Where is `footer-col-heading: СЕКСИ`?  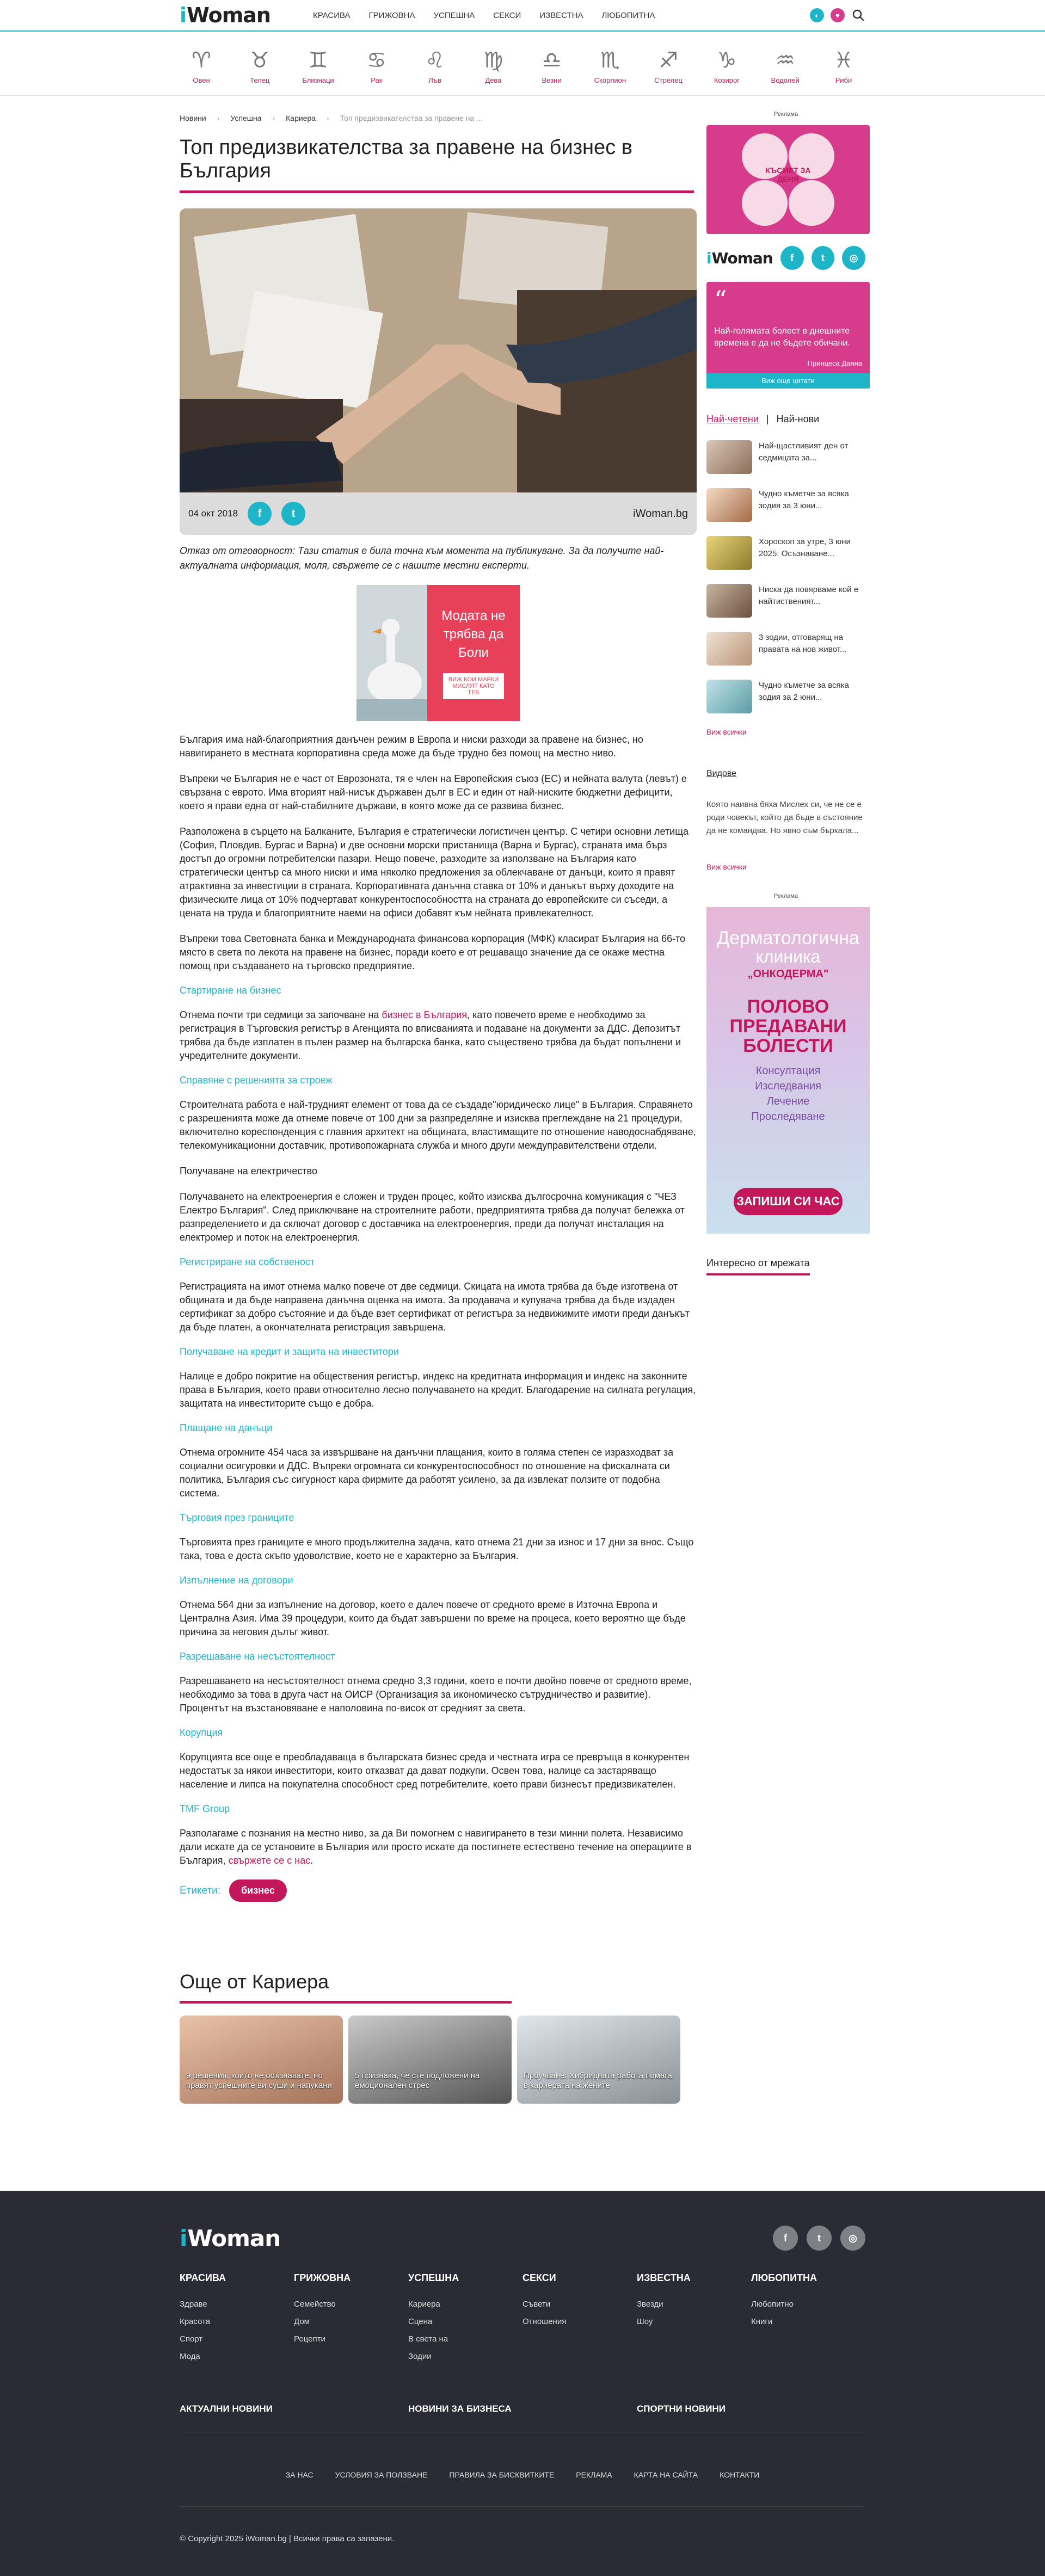
footer-col-heading: СЕКСИ is located at coordinates (579, 2278).